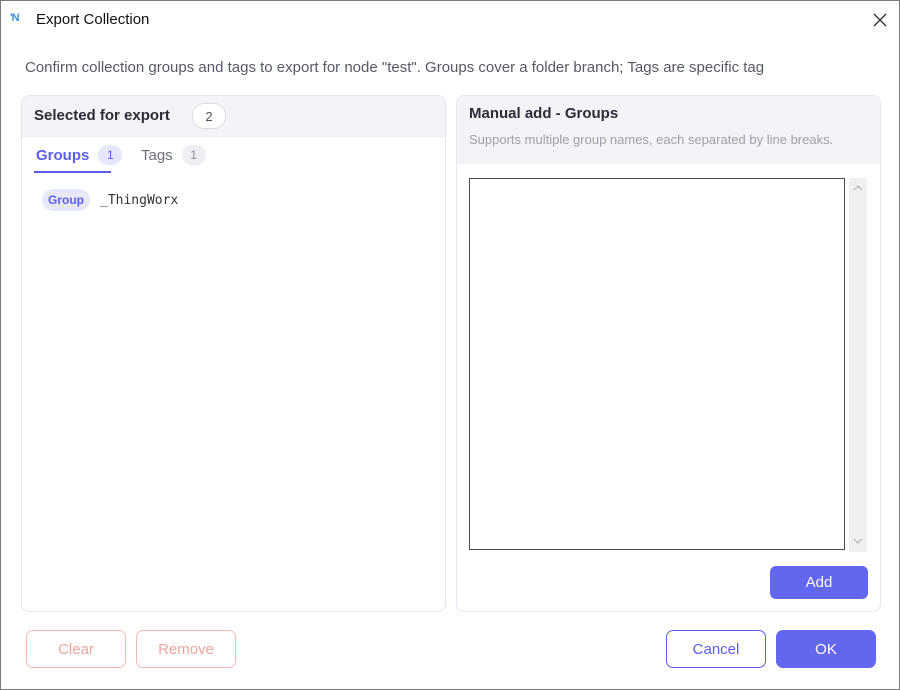 The width and height of the screenshot is (900, 690). Describe the element at coordinates (139, 200) in the screenshot. I see `group-name: _ThingWorx` at that location.